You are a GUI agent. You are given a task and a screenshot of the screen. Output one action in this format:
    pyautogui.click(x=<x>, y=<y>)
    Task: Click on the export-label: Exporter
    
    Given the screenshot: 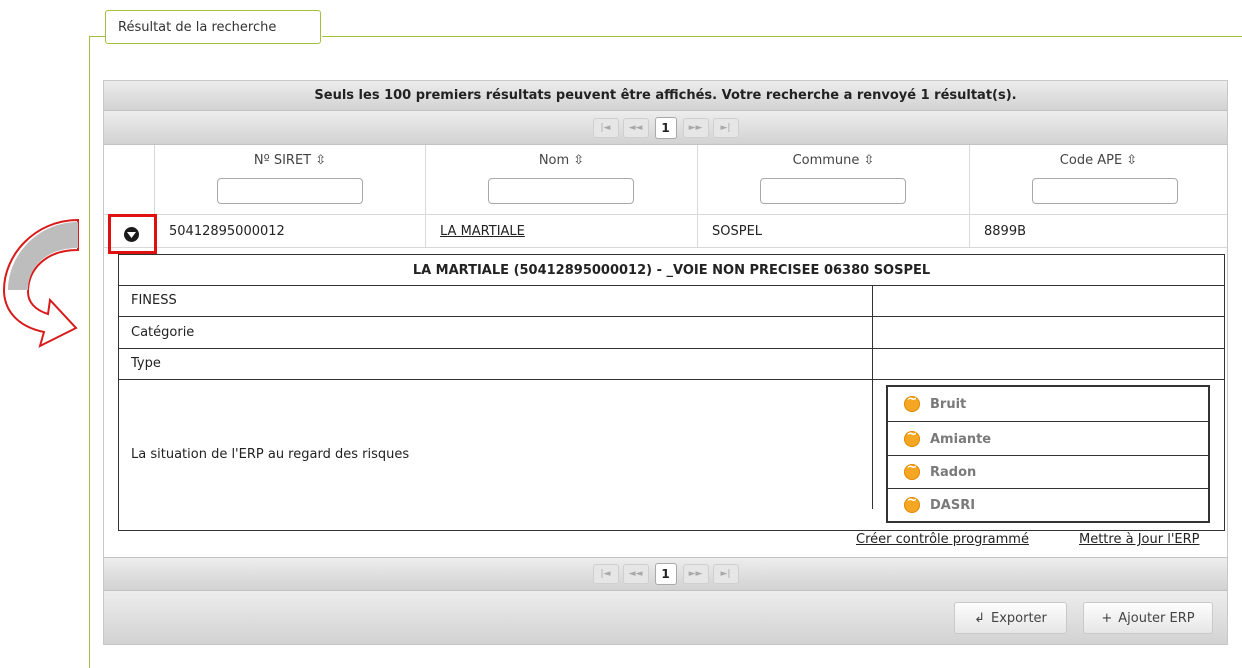 What is the action you would take?
    pyautogui.click(x=1019, y=618)
    